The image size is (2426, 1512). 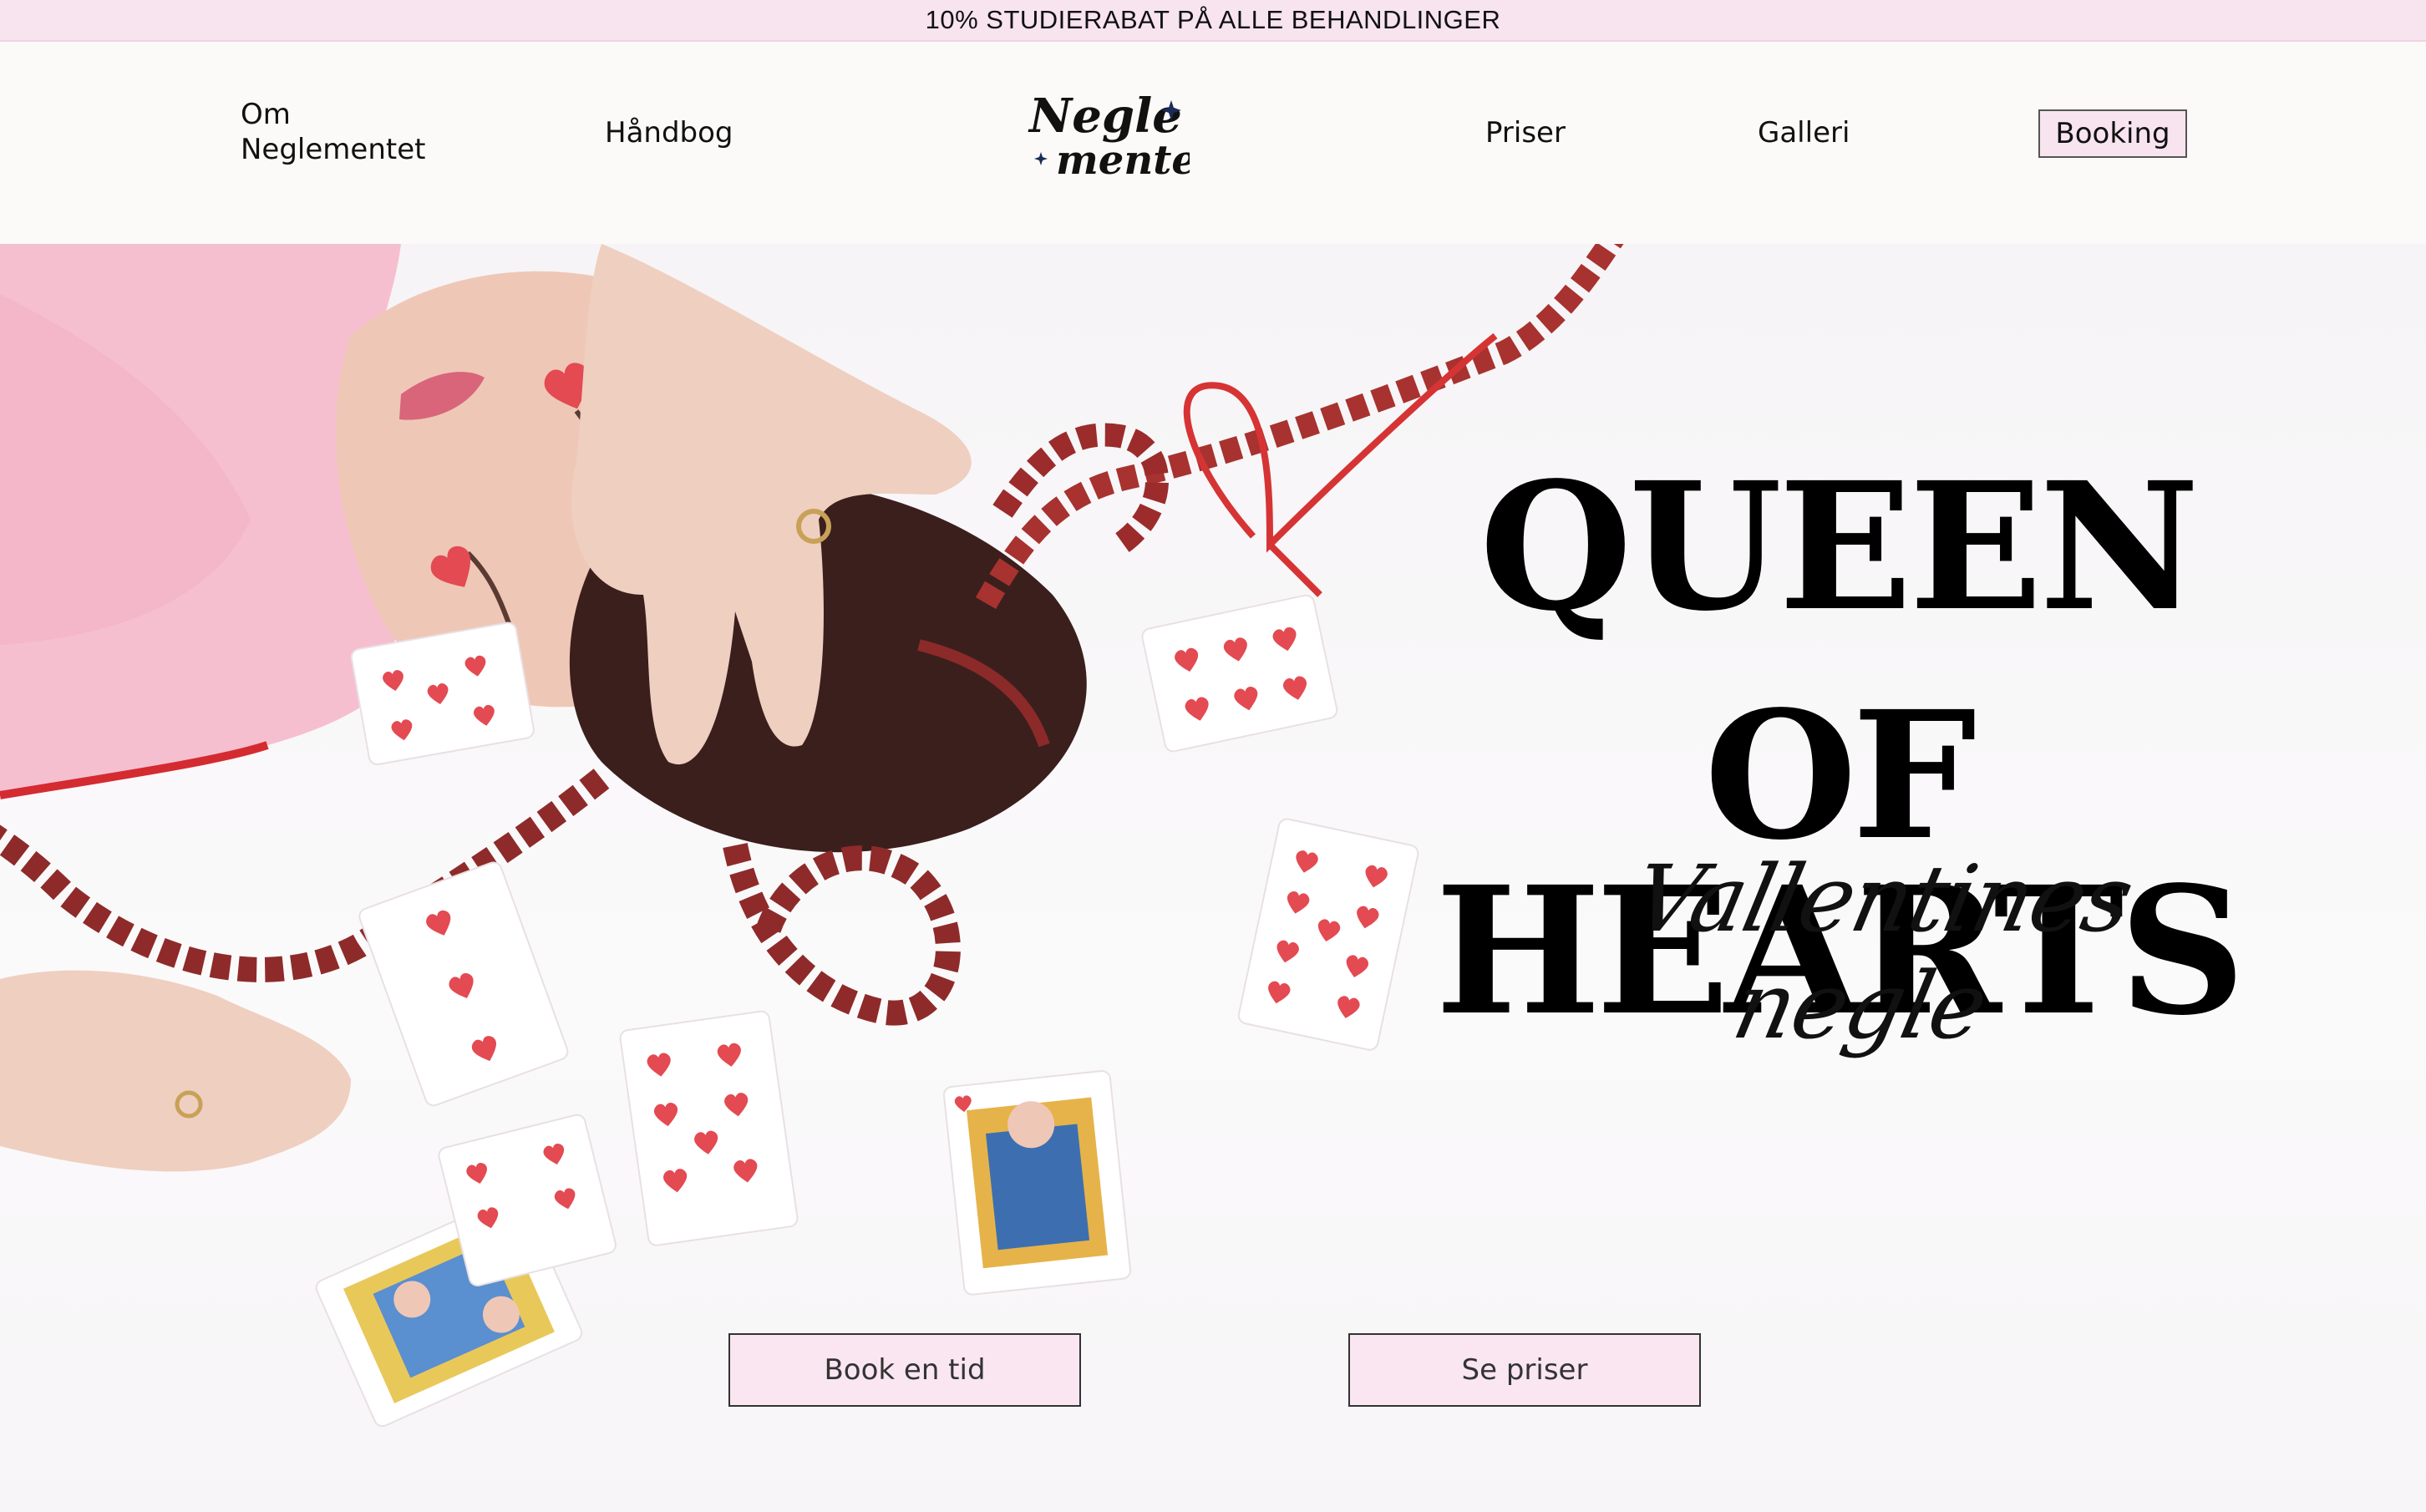 What do you see at coordinates (1105, 116) in the screenshot?
I see `logo-text-line1: Negle` at bounding box center [1105, 116].